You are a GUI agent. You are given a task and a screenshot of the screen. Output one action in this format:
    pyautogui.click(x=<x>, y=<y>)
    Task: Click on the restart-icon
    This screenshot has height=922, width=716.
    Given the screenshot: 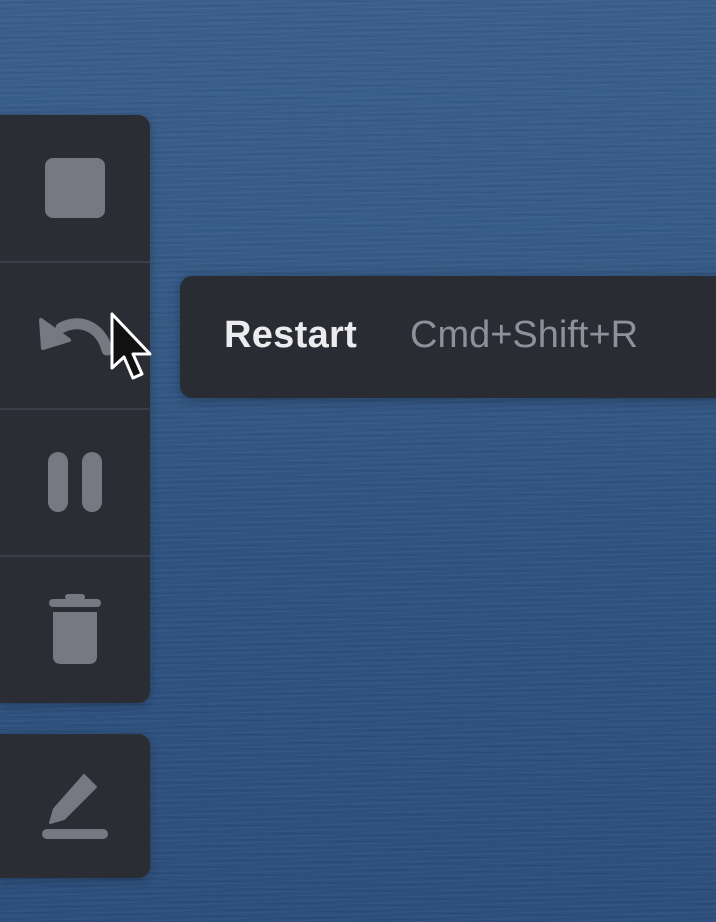 What is the action you would take?
    pyautogui.click(x=75, y=335)
    